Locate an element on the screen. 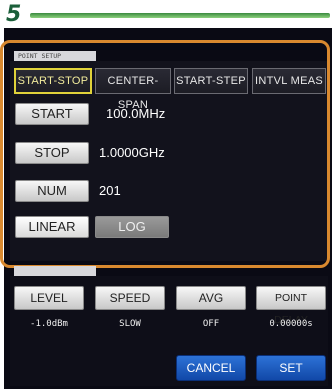  speed-button: SPEED is located at coordinates (130, 298).